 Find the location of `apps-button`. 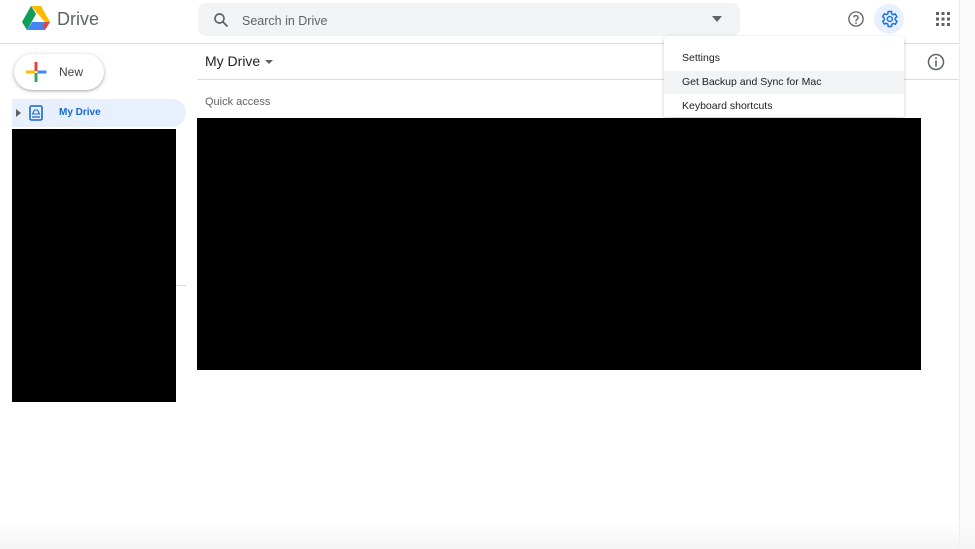

apps-button is located at coordinates (943, 19).